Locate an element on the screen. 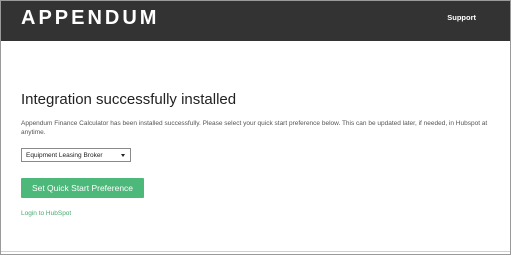 Image resolution: width=511 pixels, height=255 pixels. appendum-logo: APPENDUM is located at coordinates (90, 18).